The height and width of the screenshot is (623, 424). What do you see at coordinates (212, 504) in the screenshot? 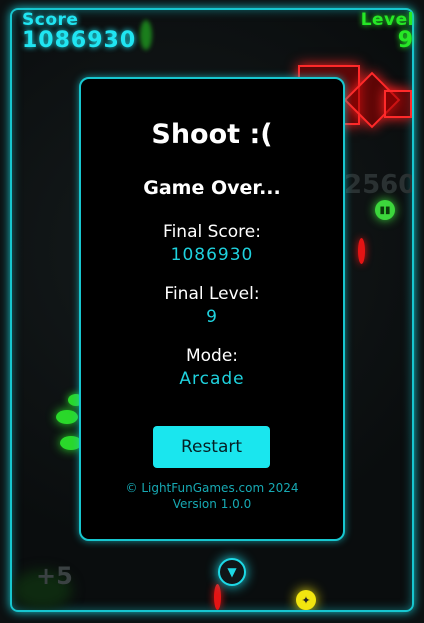
I see `version-text: Version 1.0.0` at bounding box center [212, 504].